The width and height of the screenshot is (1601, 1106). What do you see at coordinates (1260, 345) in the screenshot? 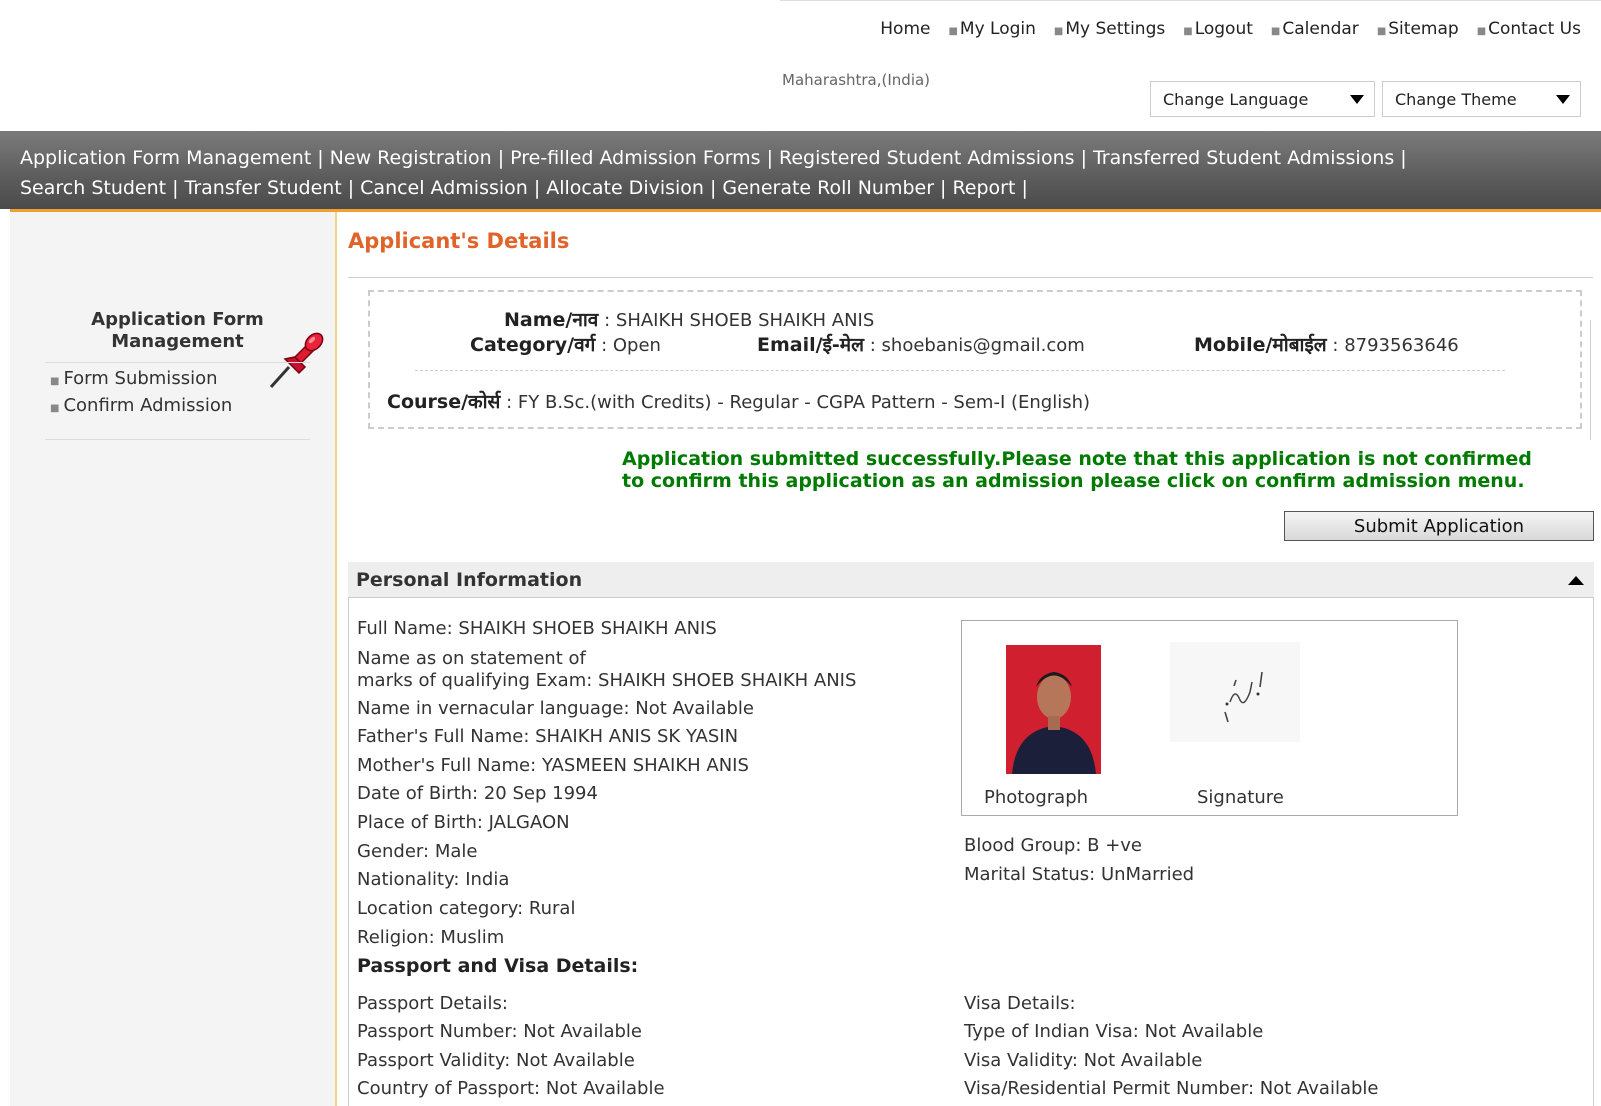
I see `summary-mobile-label: Mobile/मोबाईल` at bounding box center [1260, 345].